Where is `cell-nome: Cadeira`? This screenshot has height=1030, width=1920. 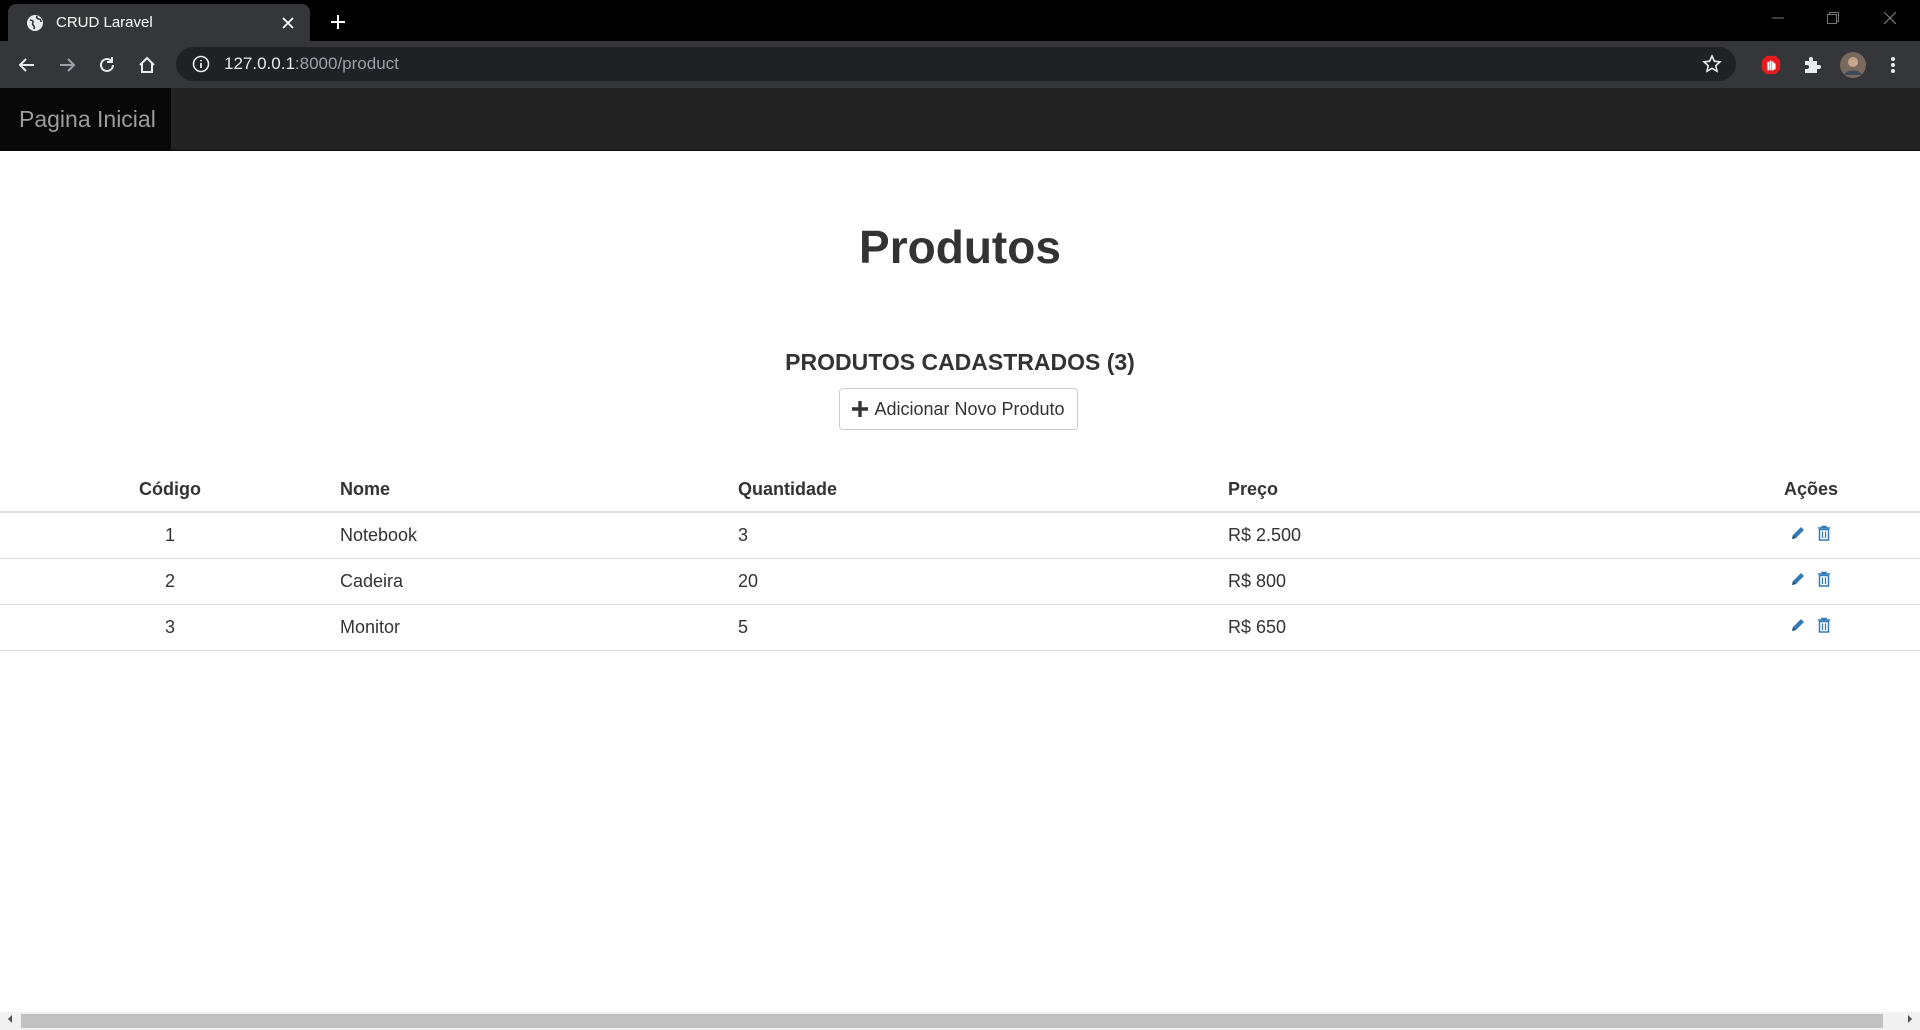
cell-nome: Cadeira is located at coordinates (539, 581).